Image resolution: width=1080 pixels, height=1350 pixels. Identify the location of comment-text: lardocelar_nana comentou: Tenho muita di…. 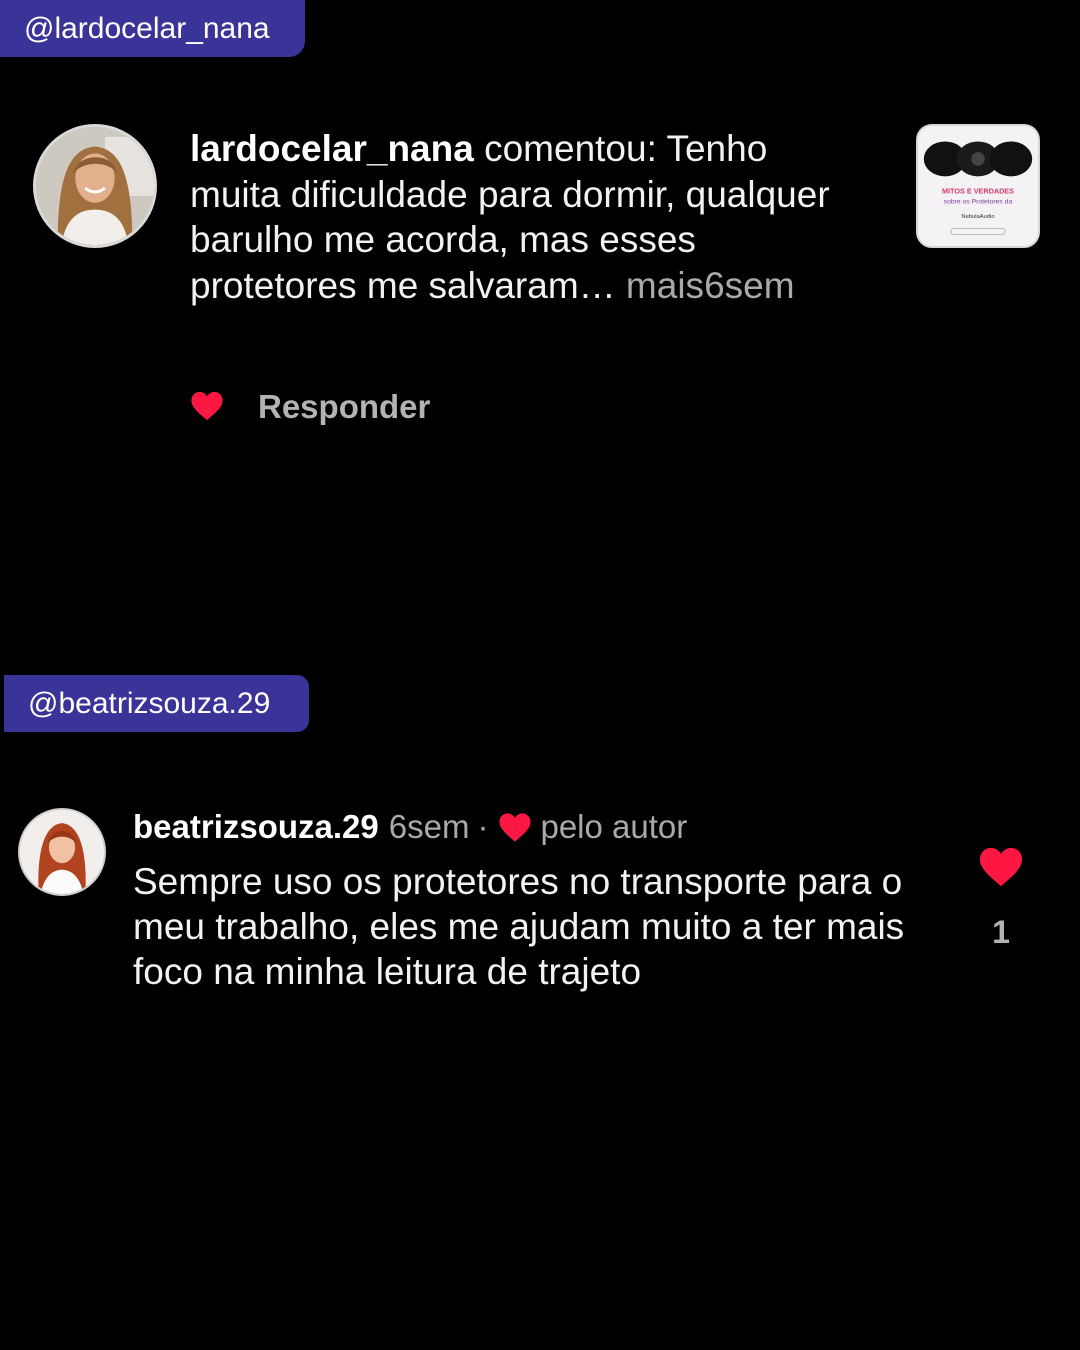
(515, 217).